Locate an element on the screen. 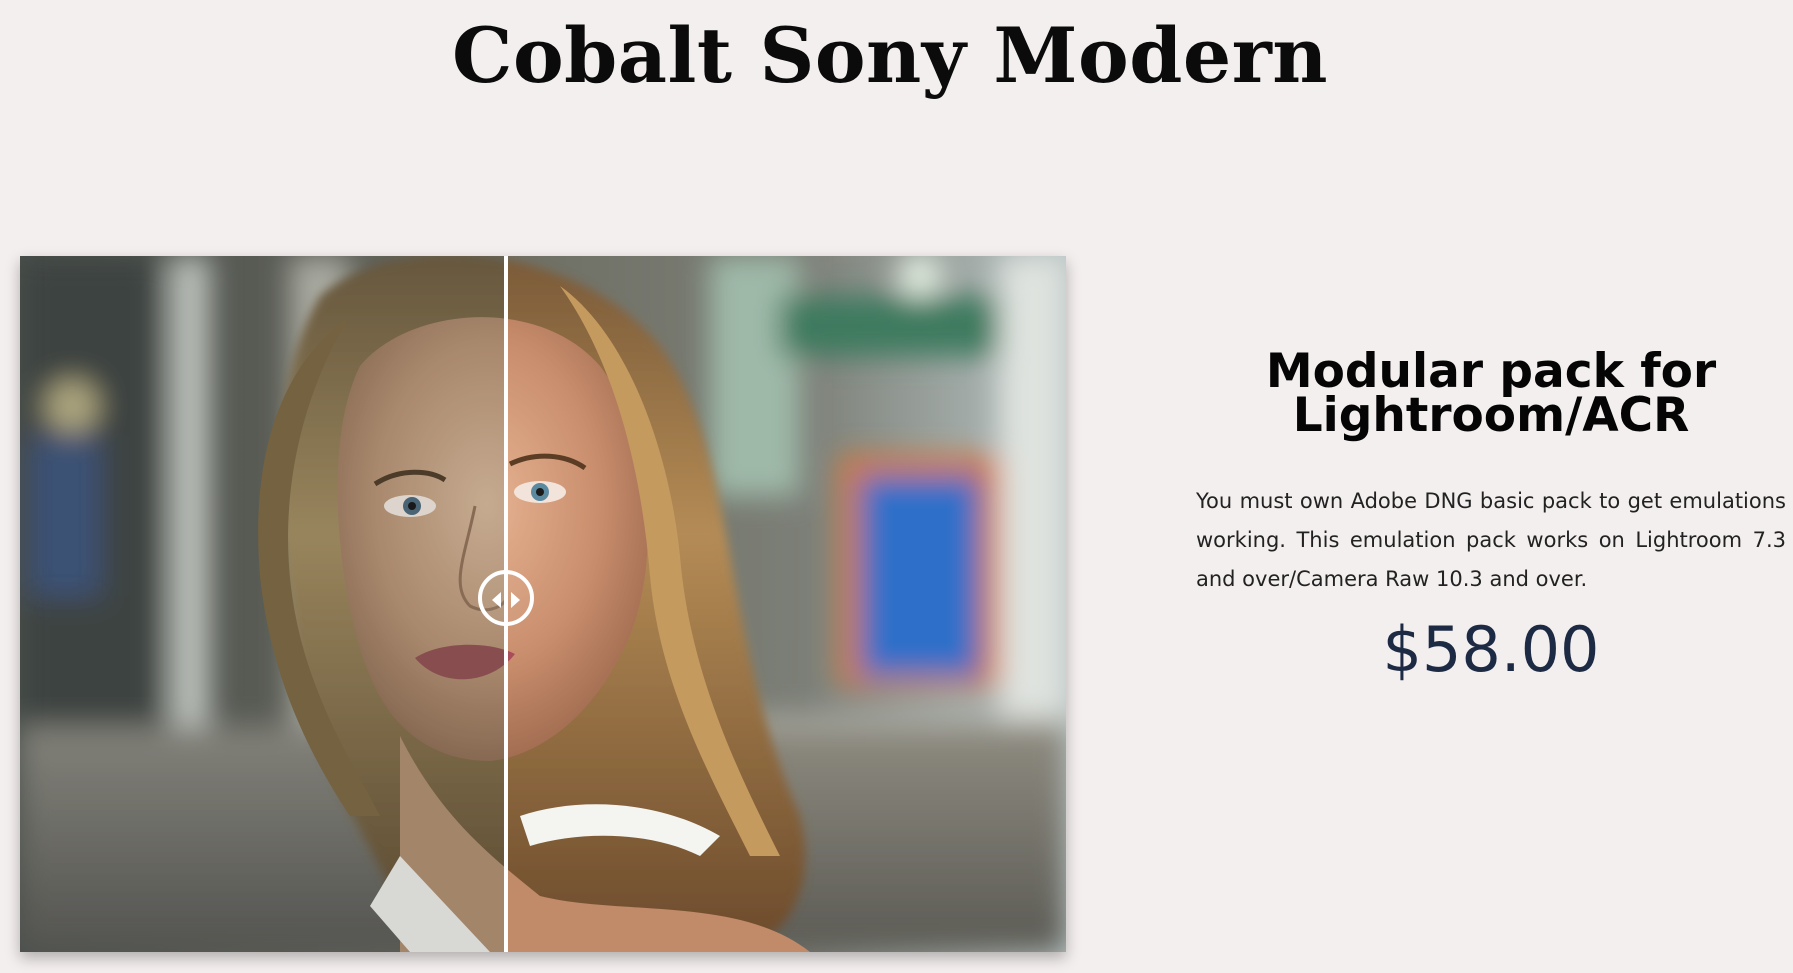  arrow-right-icon is located at coordinates (515, 600).